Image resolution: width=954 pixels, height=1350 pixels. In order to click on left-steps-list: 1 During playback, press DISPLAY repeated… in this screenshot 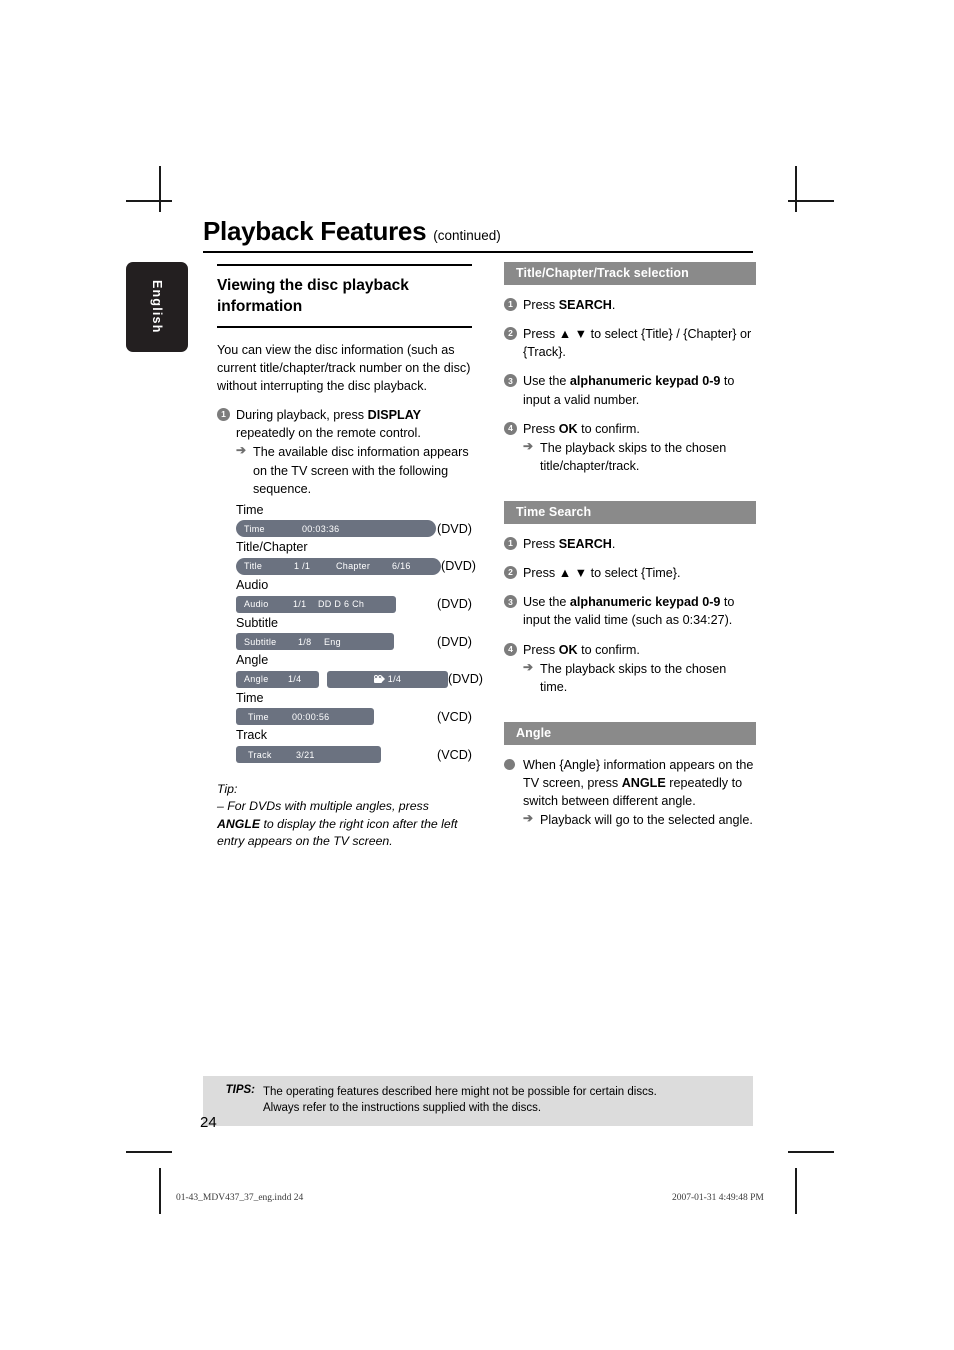, I will do `click(344, 452)`.